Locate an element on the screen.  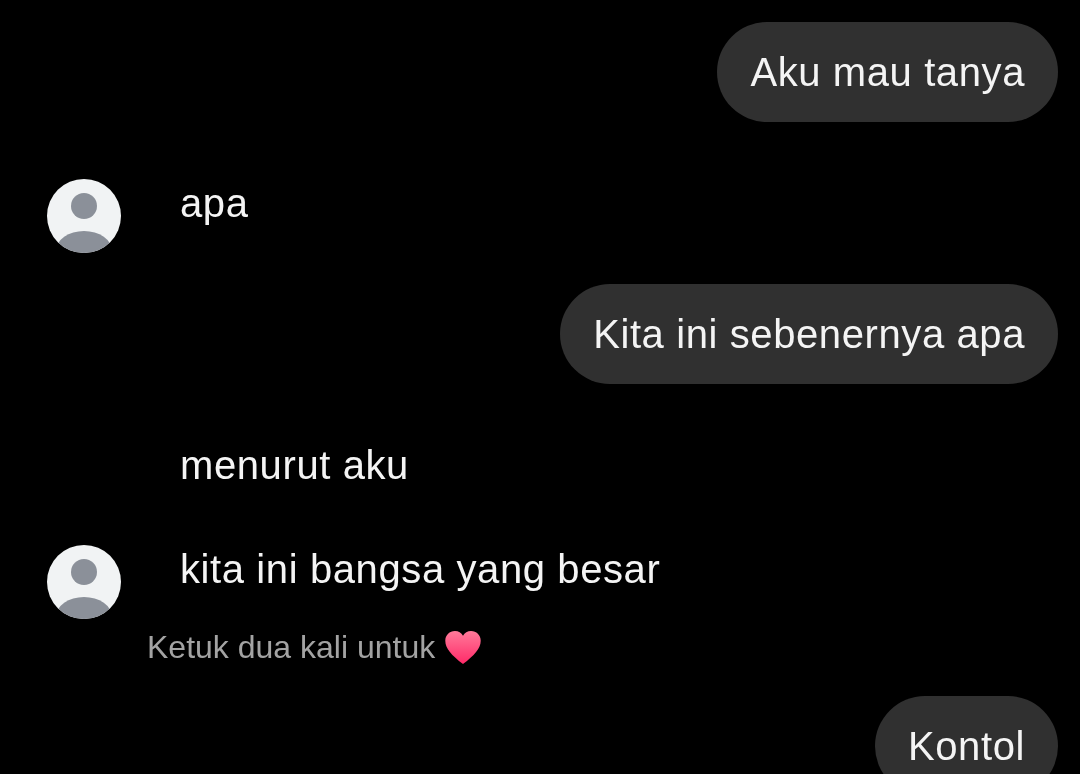
heart-icon is located at coordinates (463, 647).